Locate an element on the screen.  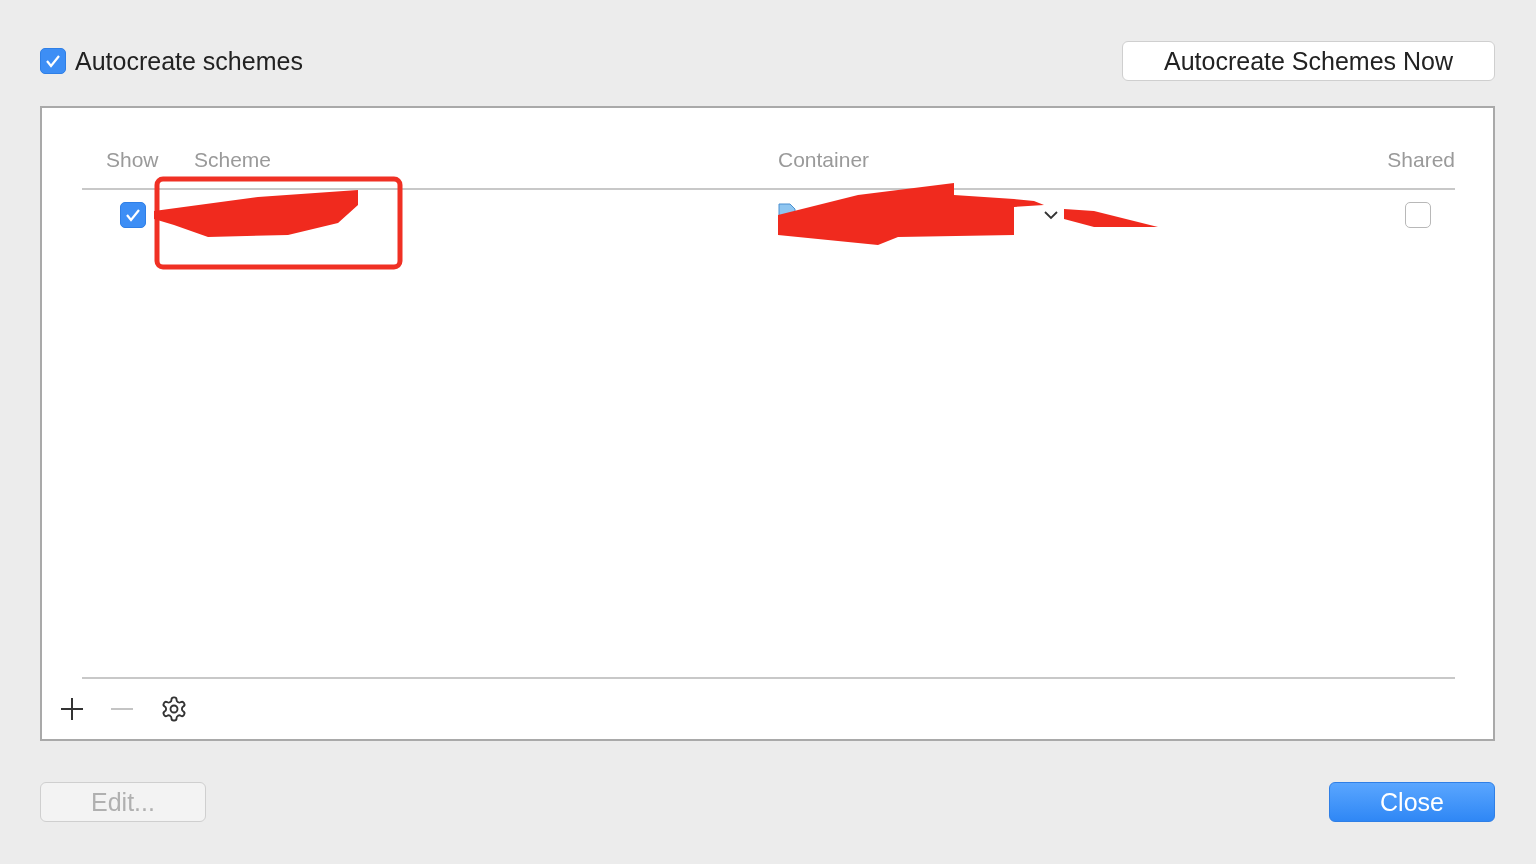
column-header: Show is located at coordinates (132, 160).